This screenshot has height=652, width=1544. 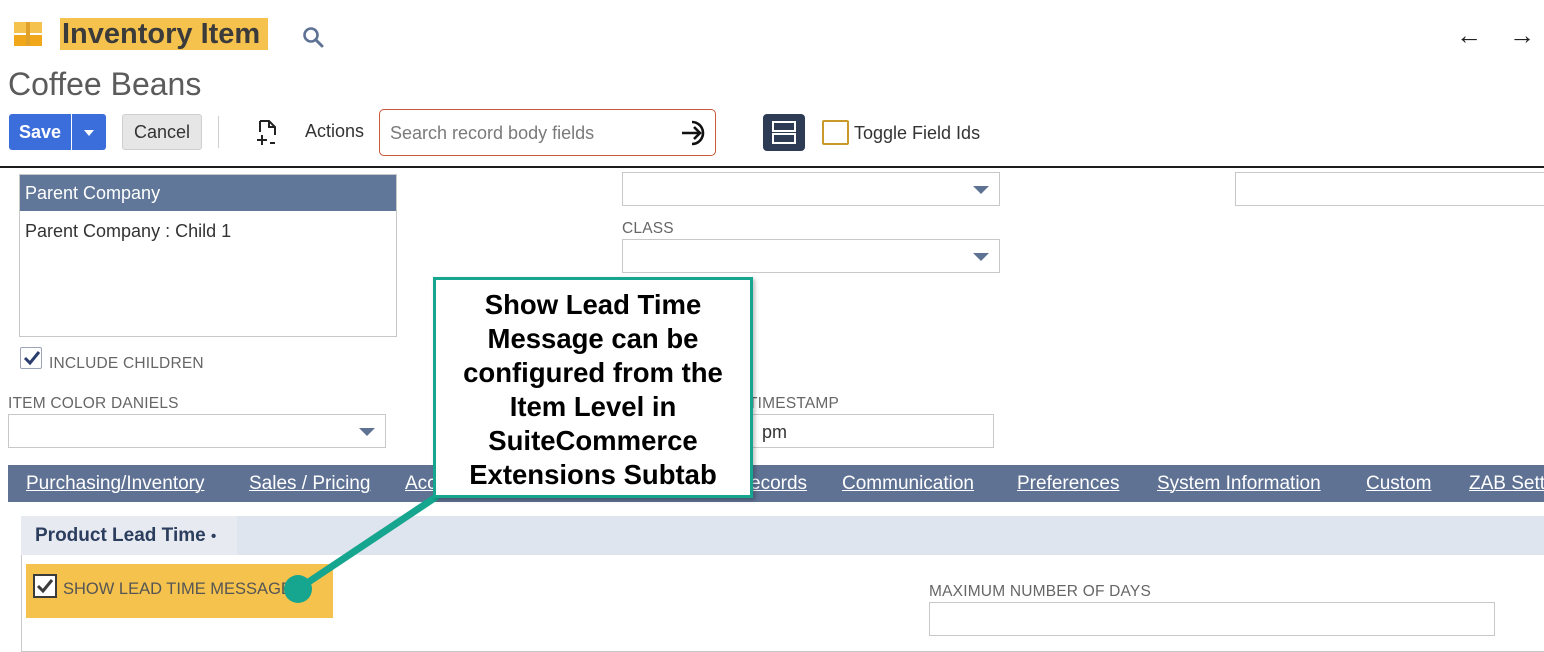 I want to click on arrow-right-icon: →, so click(x=1522, y=35).